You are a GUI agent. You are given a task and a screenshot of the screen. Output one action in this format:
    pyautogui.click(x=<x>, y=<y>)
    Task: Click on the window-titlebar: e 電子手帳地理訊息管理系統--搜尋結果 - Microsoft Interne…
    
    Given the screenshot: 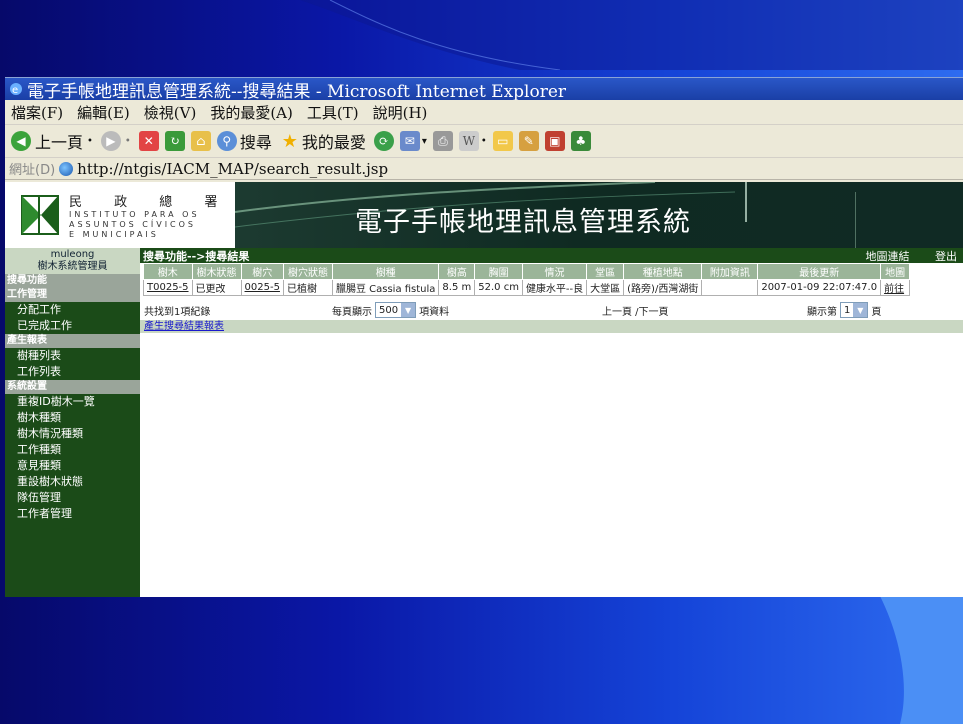 What is the action you would take?
    pyautogui.click(x=484, y=89)
    